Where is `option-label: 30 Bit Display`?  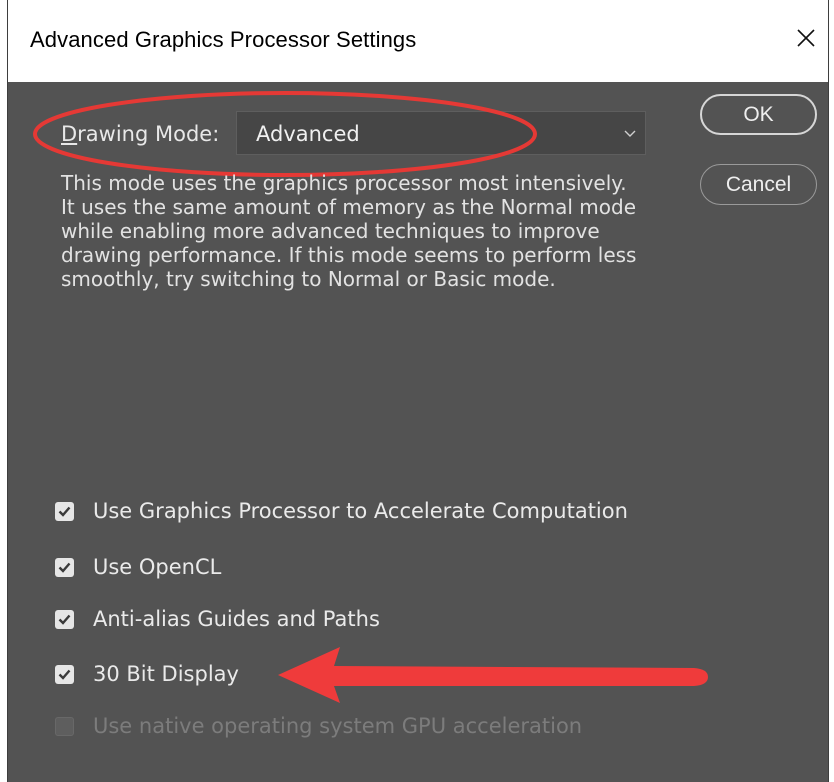 option-label: 30 Bit Display is located at coordinates (166, 674).